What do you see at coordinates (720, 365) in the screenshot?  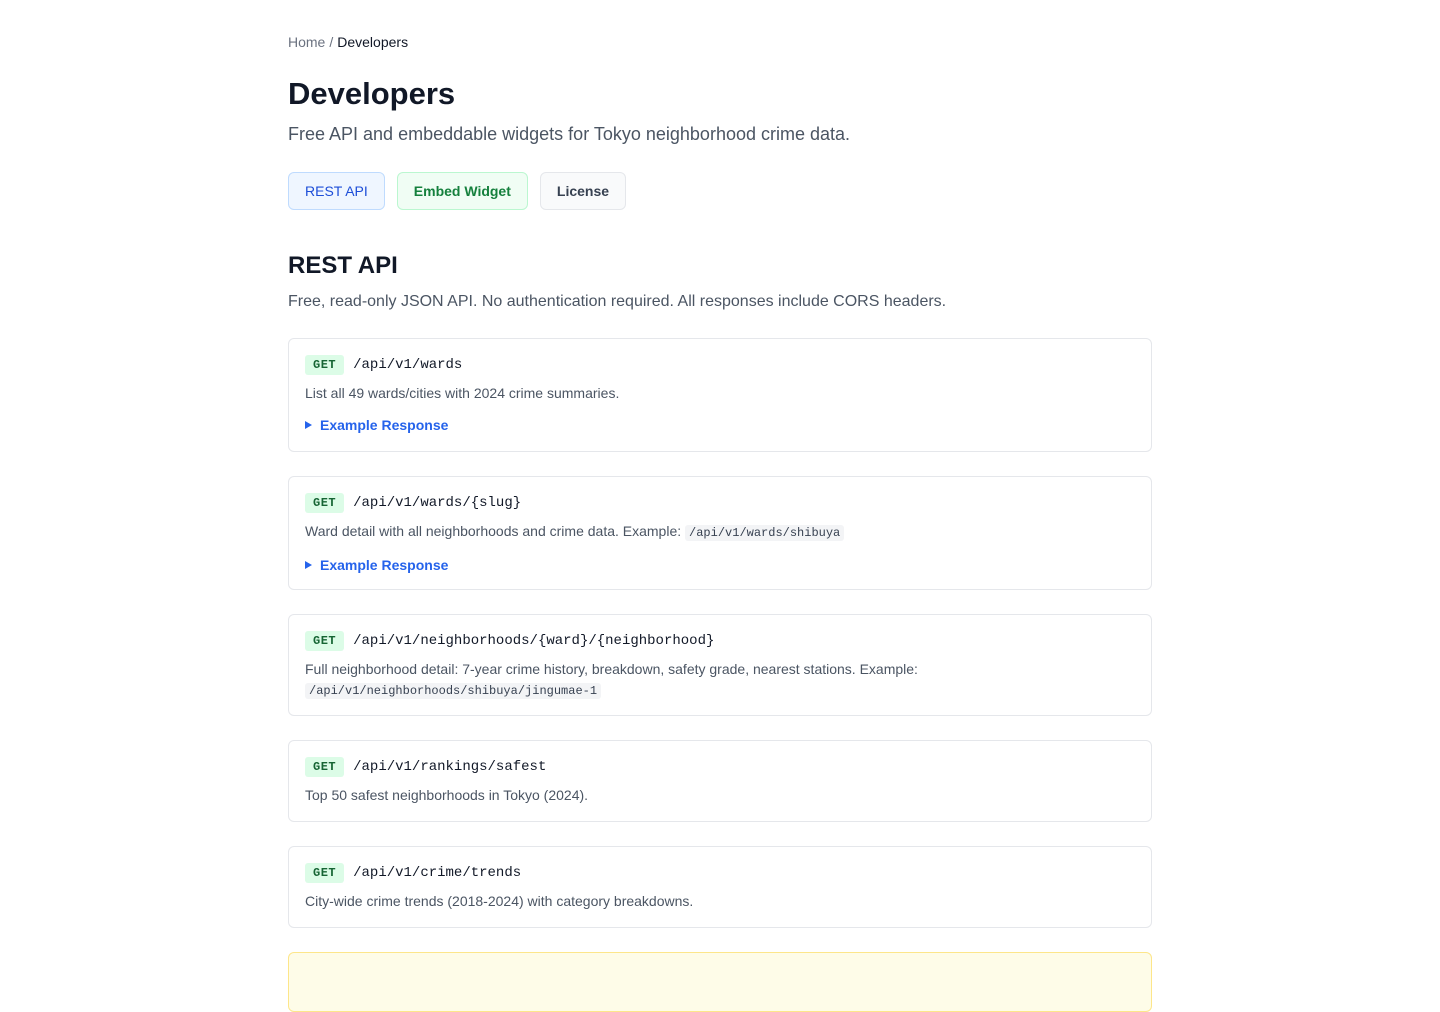 I see `endpoint-header: GET /api/v1/wards` at bounding box center [720, 365].